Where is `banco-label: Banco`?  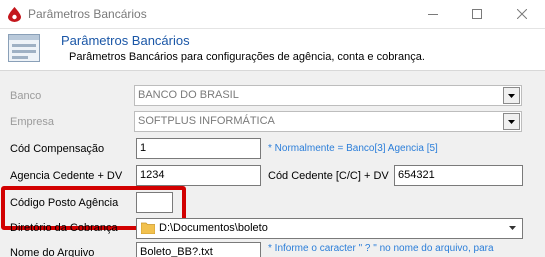
banco-label: Banco is located at coordinates (26, 96).